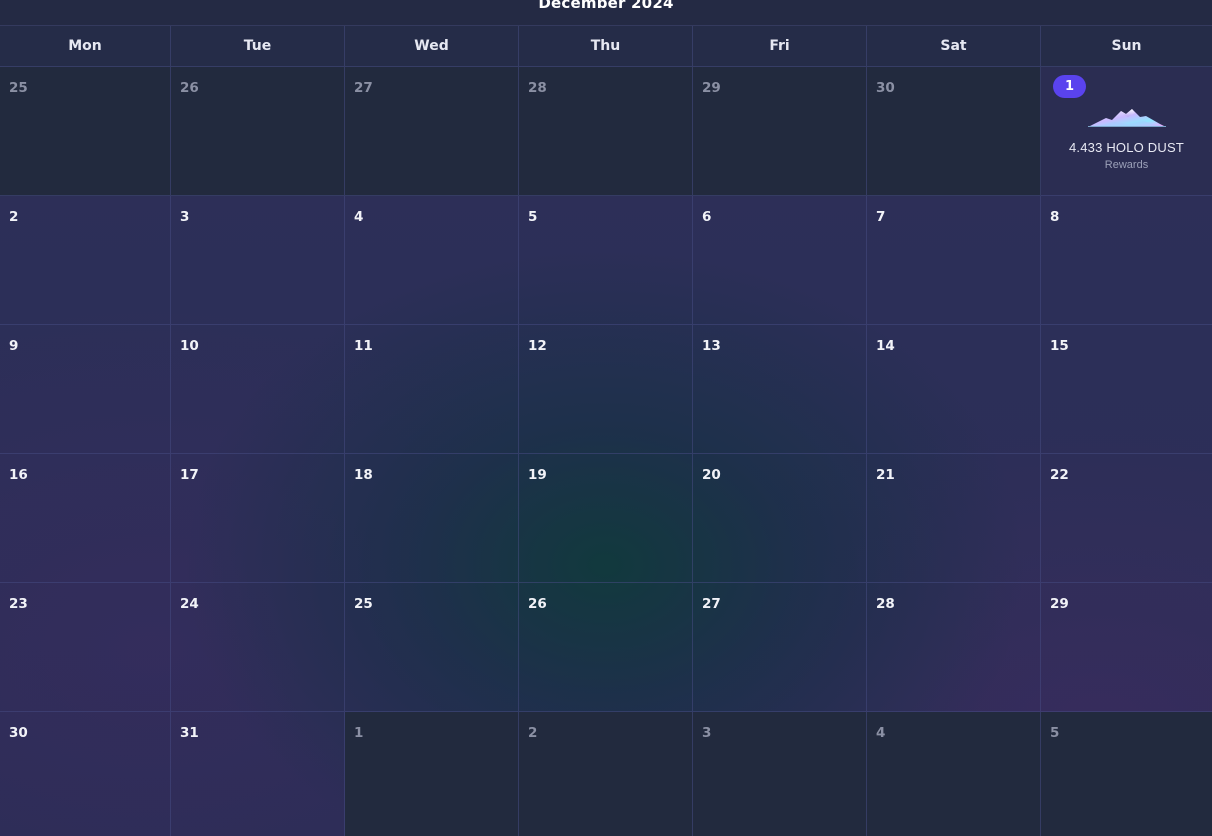 This screenshot has height=836, width=1212. Describe the element at coordinates (432, 774) in the screenshot. I see `day-cell: 1` at that location.